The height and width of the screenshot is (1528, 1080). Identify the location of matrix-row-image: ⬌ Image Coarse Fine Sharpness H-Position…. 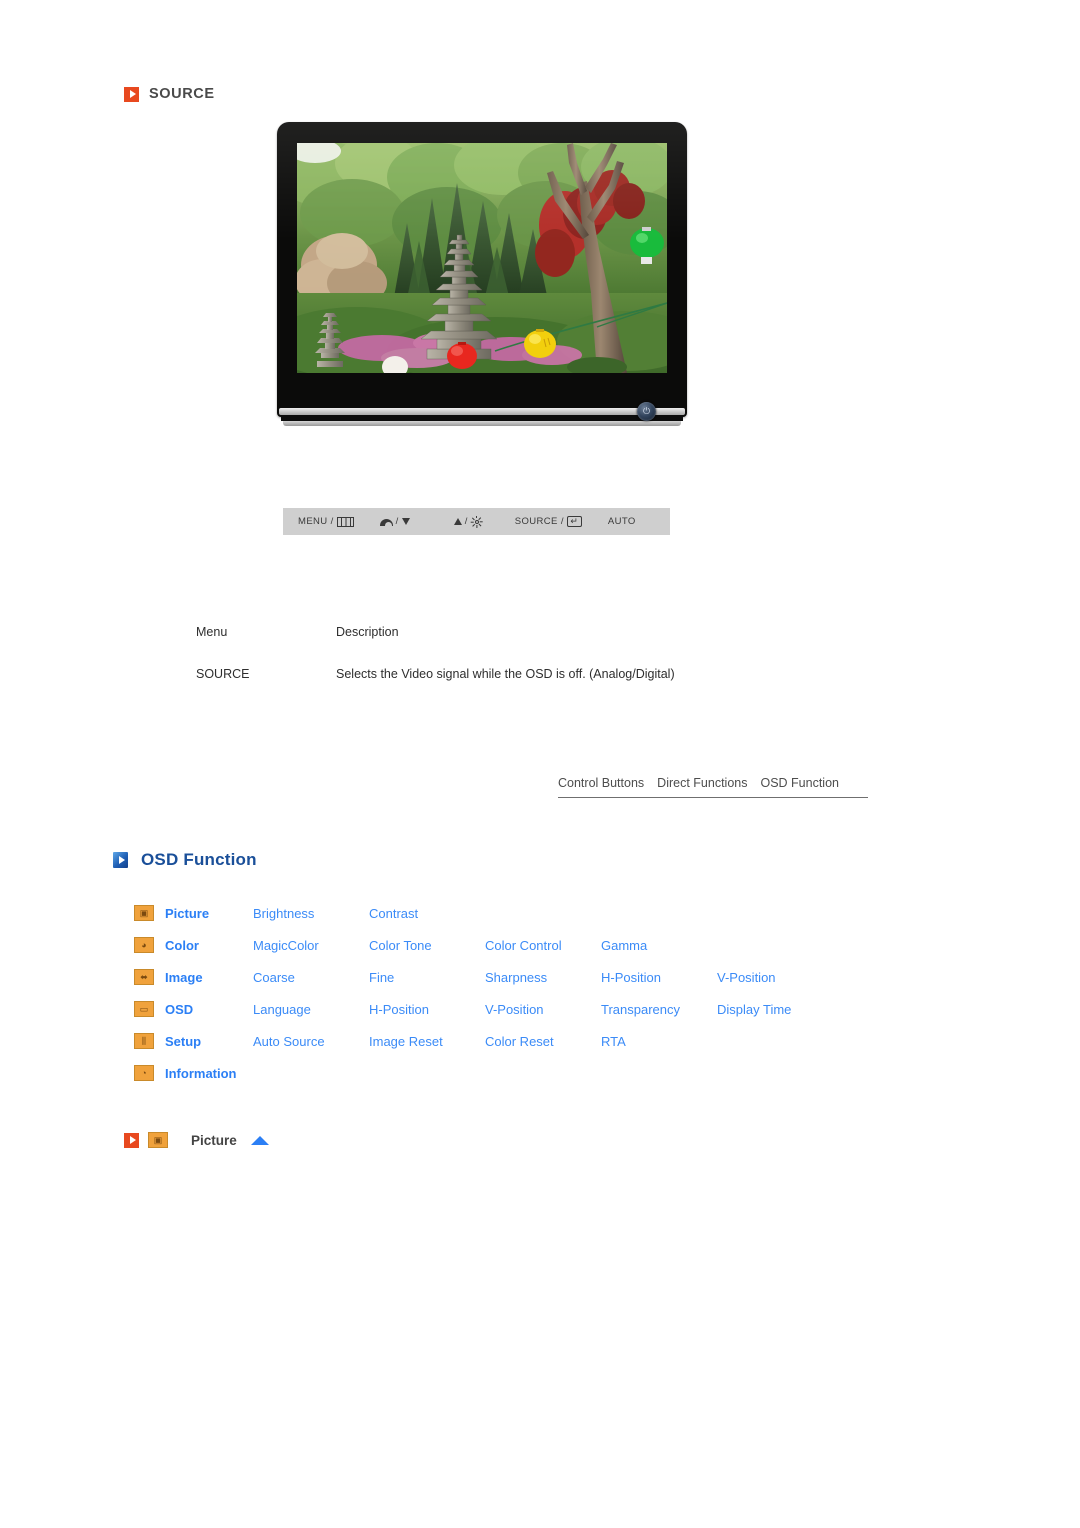
(462, 977).